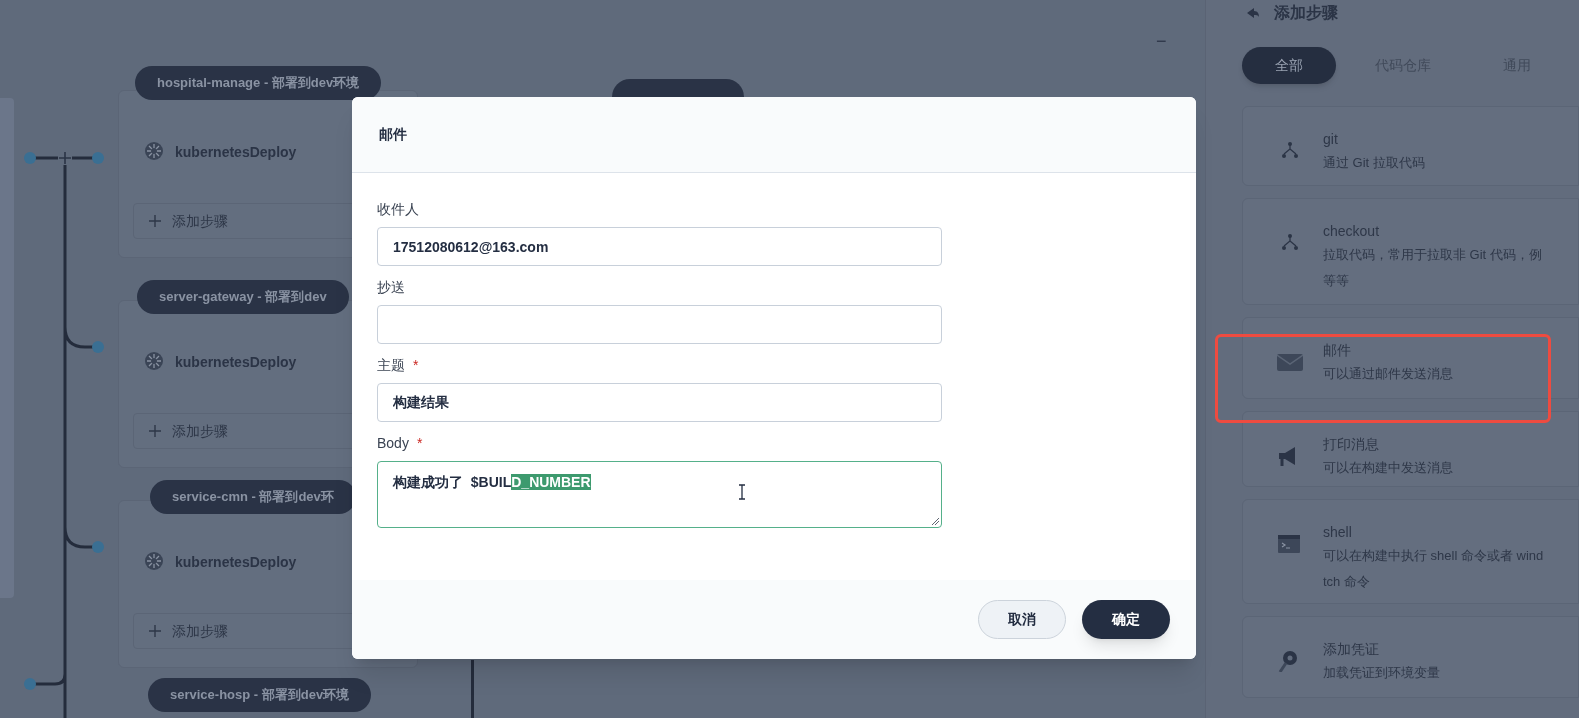  Describe the element at coordinates (391, 287) in the screenshot. I see `field-label: 抄送` at that location.